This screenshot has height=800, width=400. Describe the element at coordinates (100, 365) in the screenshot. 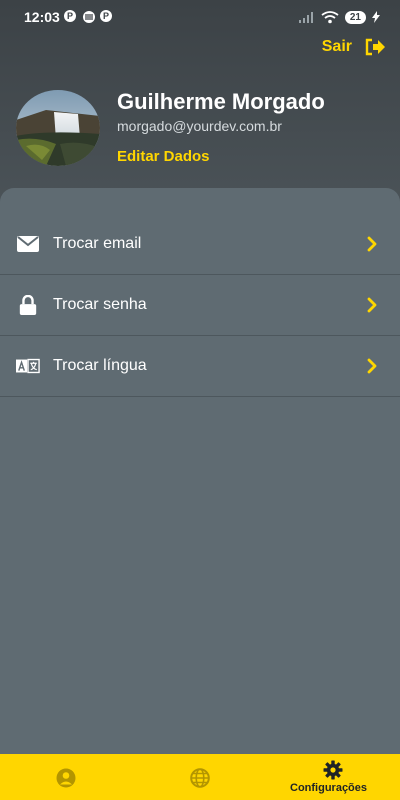

I see `menu-item-label: Trocar língua` at that location.